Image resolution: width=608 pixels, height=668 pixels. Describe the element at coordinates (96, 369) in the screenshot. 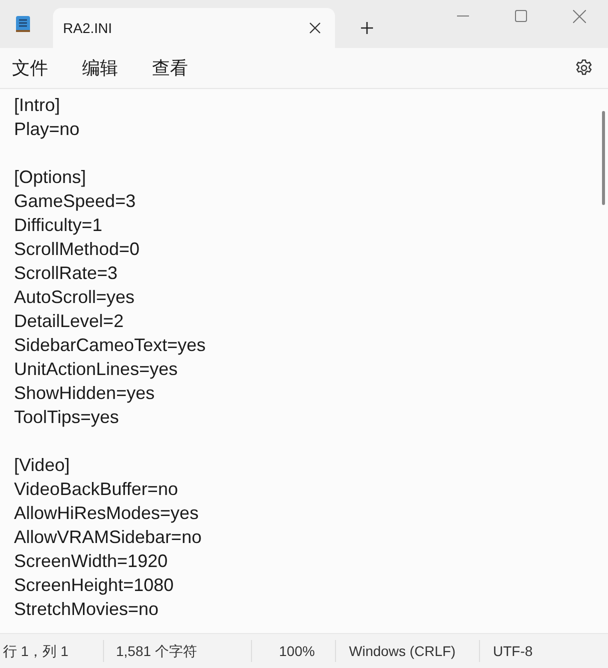

I see `text-line: UnitActionLines=yes` at that location.